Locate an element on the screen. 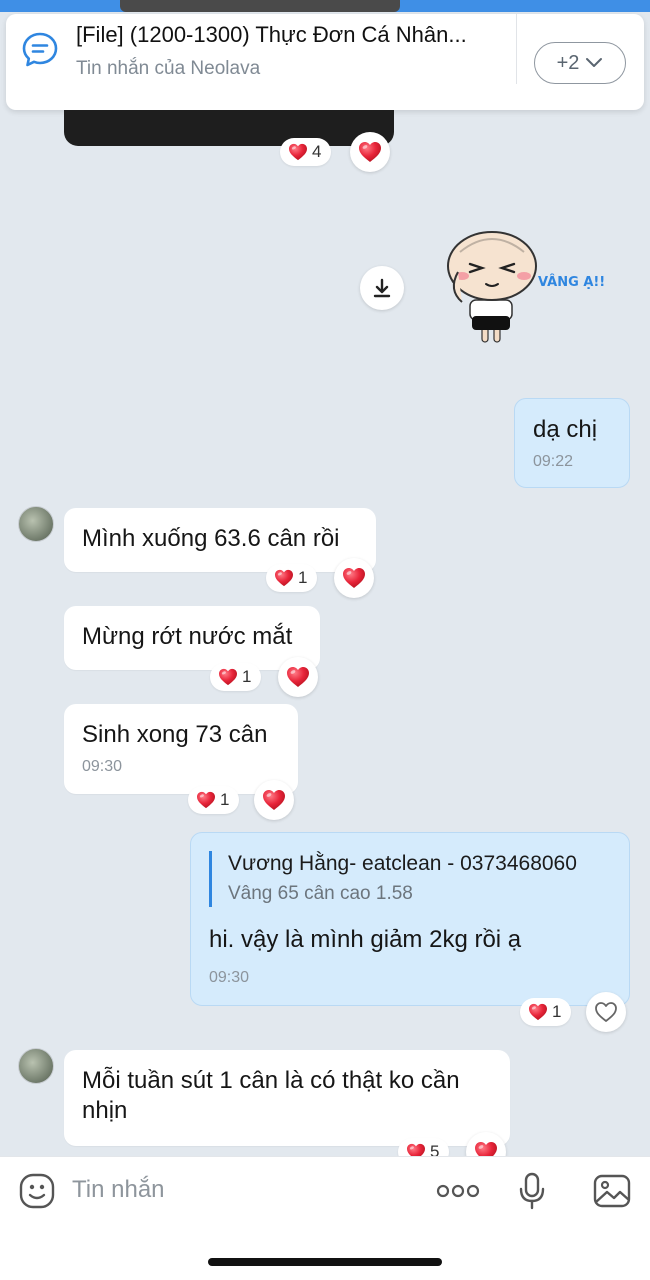 The height and width of the screenshot is (1280, 650). incoming-message: Mình xuống 63.6 cân rồi is located at coordinates (220, 540).